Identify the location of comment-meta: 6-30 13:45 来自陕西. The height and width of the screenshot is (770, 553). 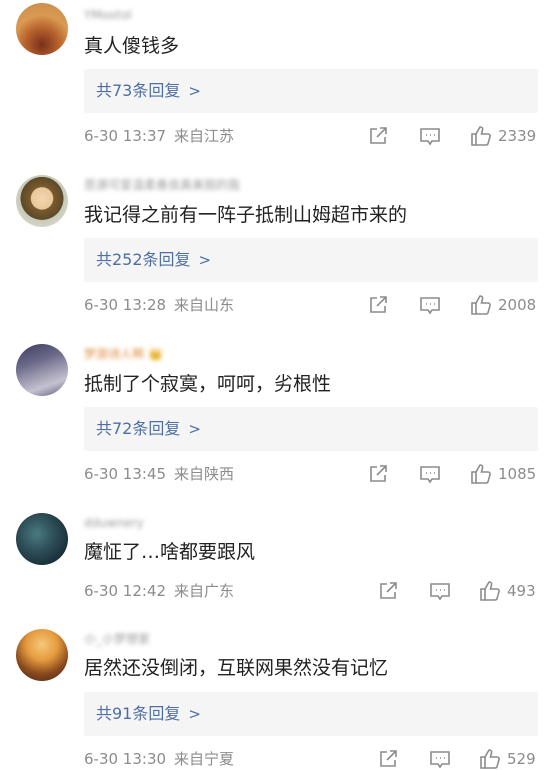
(159, 474).